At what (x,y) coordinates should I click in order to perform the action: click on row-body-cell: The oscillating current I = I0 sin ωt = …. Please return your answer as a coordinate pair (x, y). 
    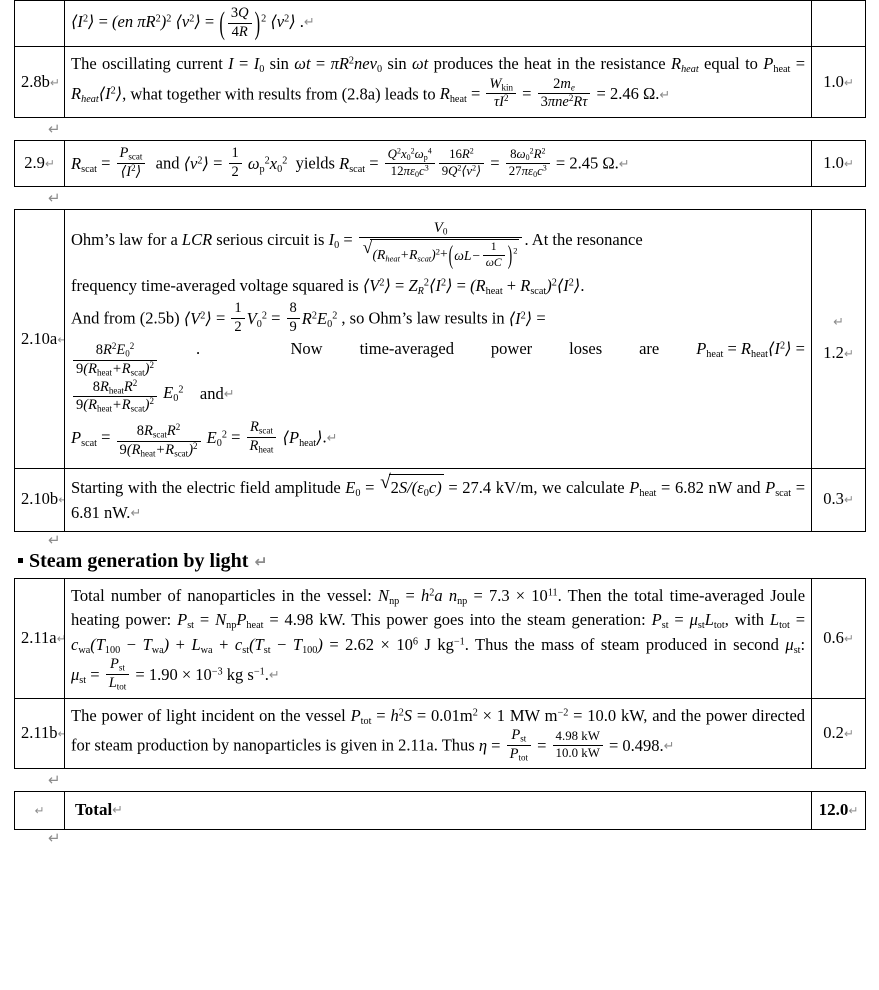
    Looking at the image, I should click on (438, 82).